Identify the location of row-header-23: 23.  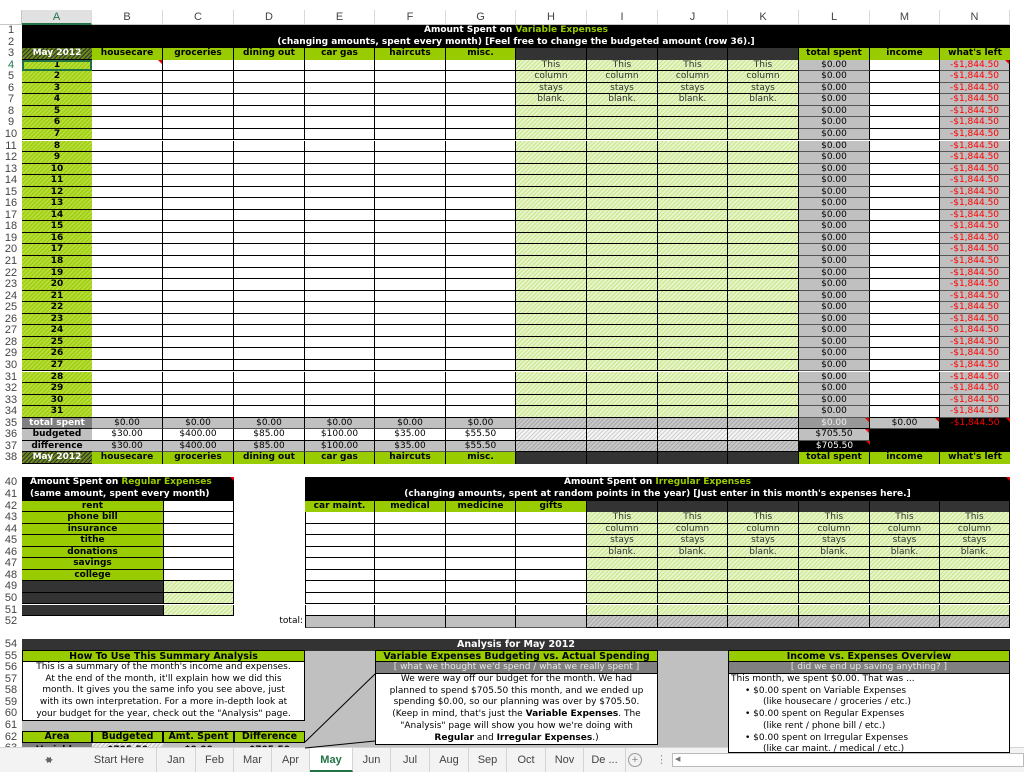
(11, 285).